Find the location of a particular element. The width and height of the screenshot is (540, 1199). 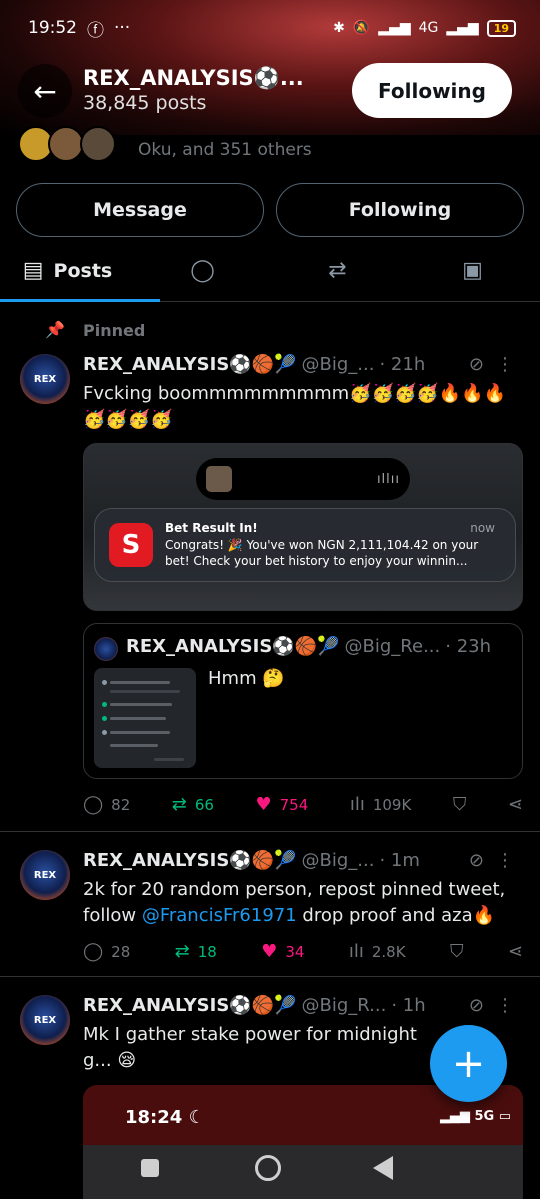

tweet-image: 18:24 ☾ ▂▄▆ 5G ▭ is located at coordinates (303, 1142).